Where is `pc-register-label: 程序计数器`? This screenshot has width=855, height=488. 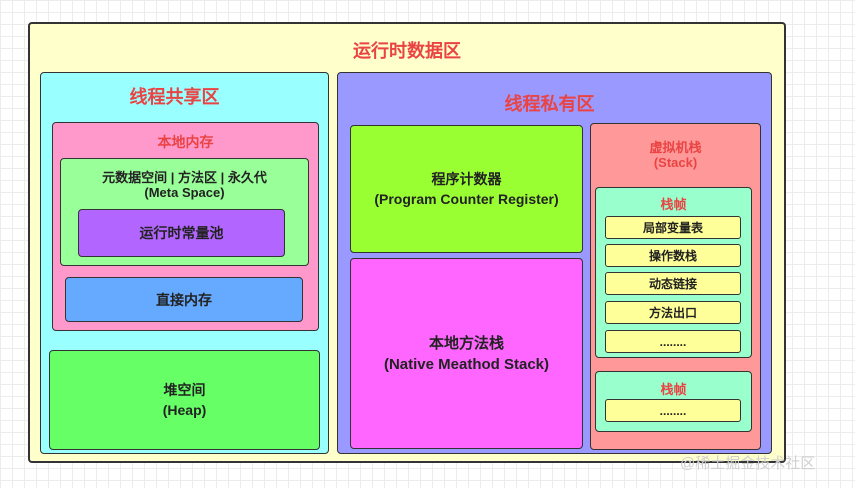
pc-register-label: 程序计数器 is located at coordinates (466, 179).